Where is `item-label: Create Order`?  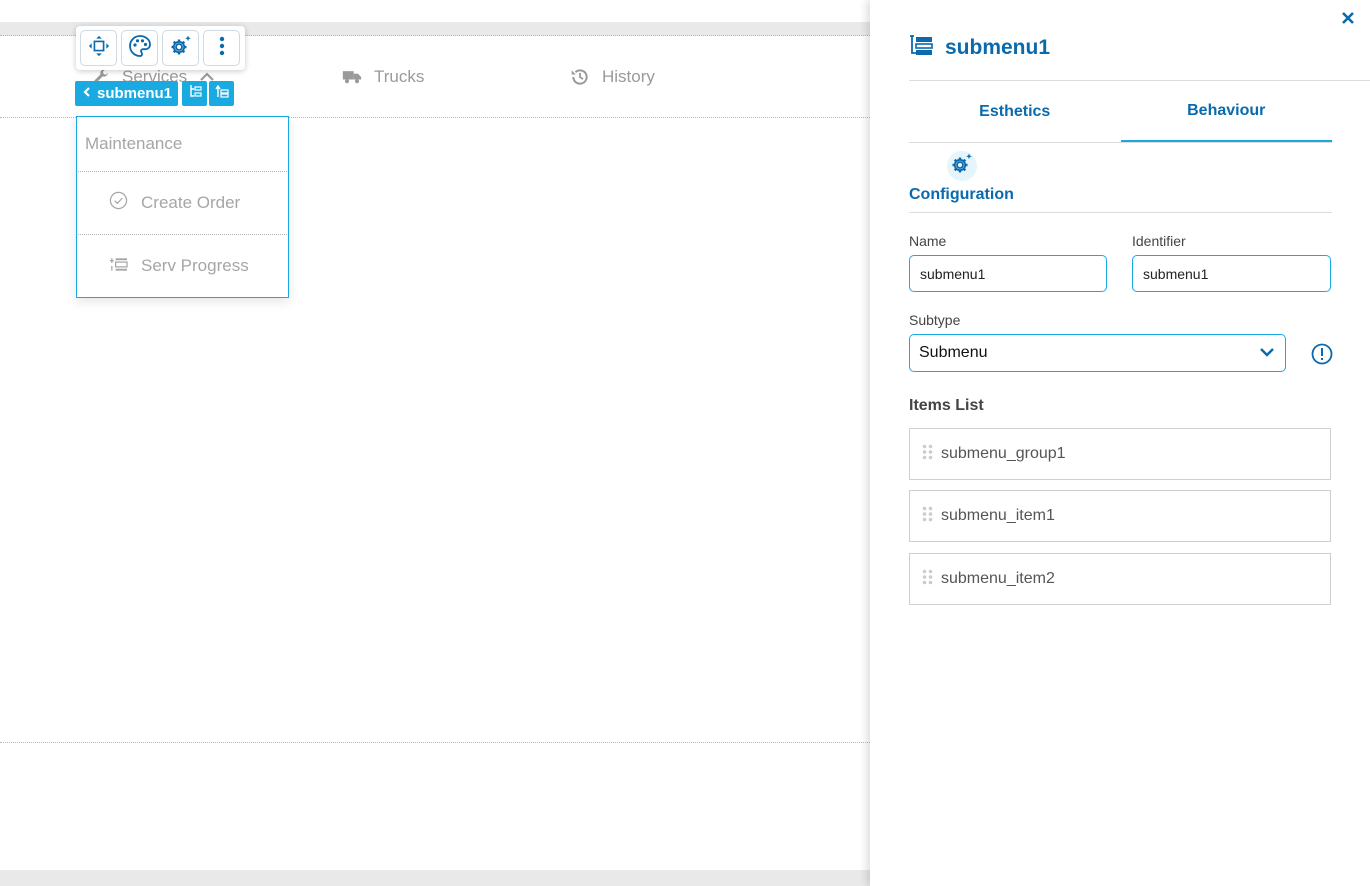 item-label: Create Order is located at coordinates (191, 202).